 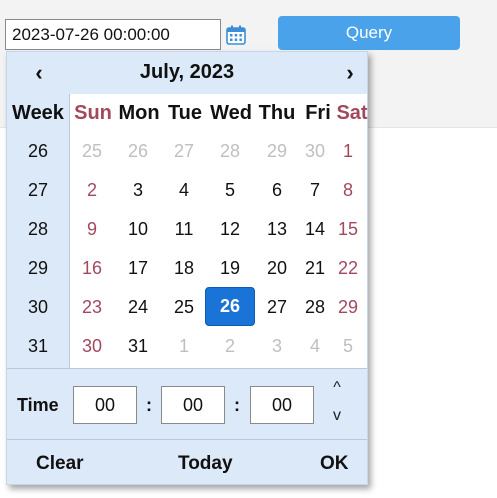 What do you see at coordinates (92, 268) in the screenshot?
I see `day-cell: 16` at bounding box center [92, 268].